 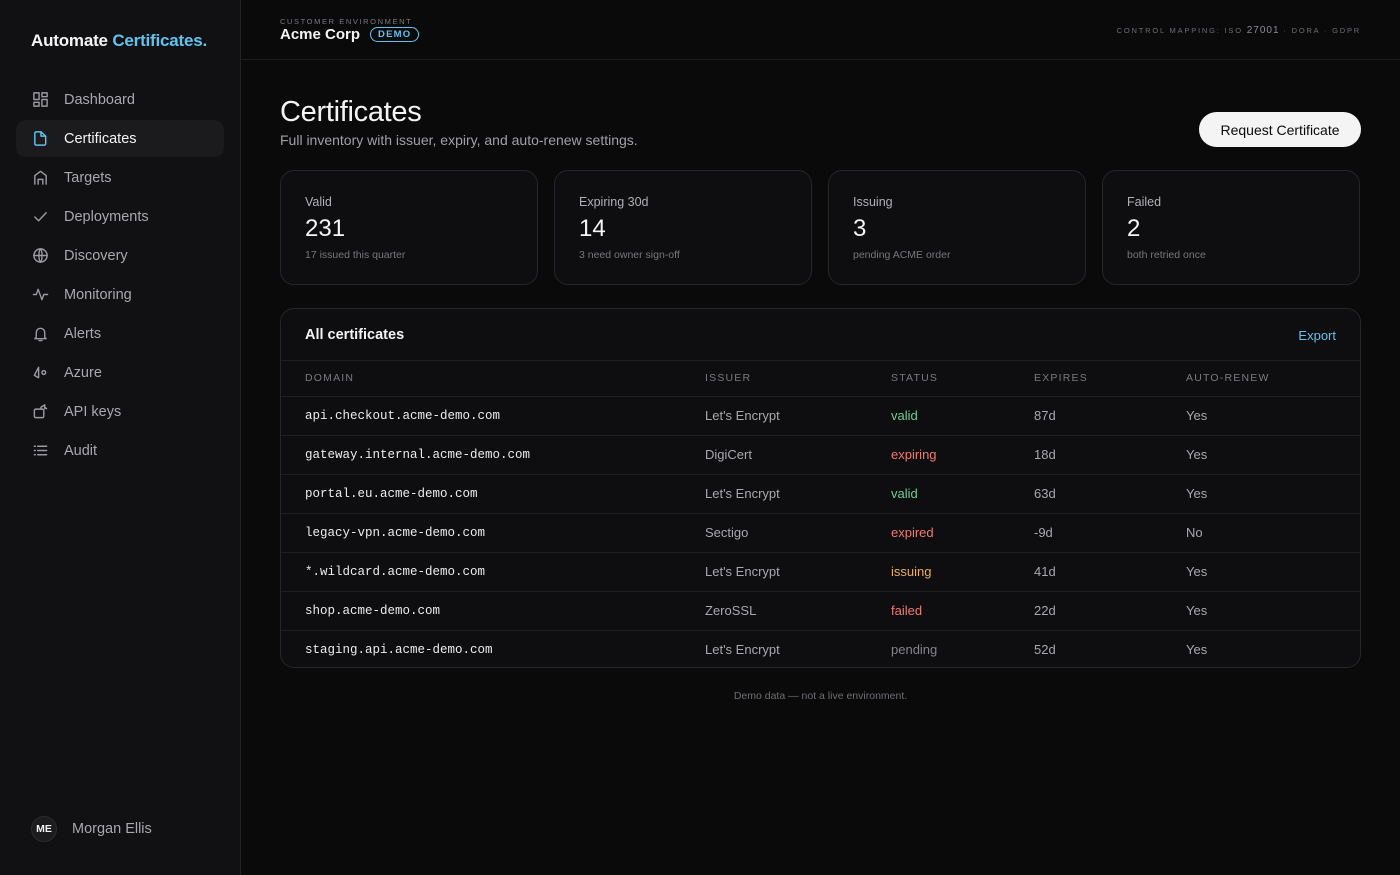 What do you see at coordinates (120, 372) in the screenshot?
I see `sidebar-item-azure: Azure` at bounding box center [120, 372].